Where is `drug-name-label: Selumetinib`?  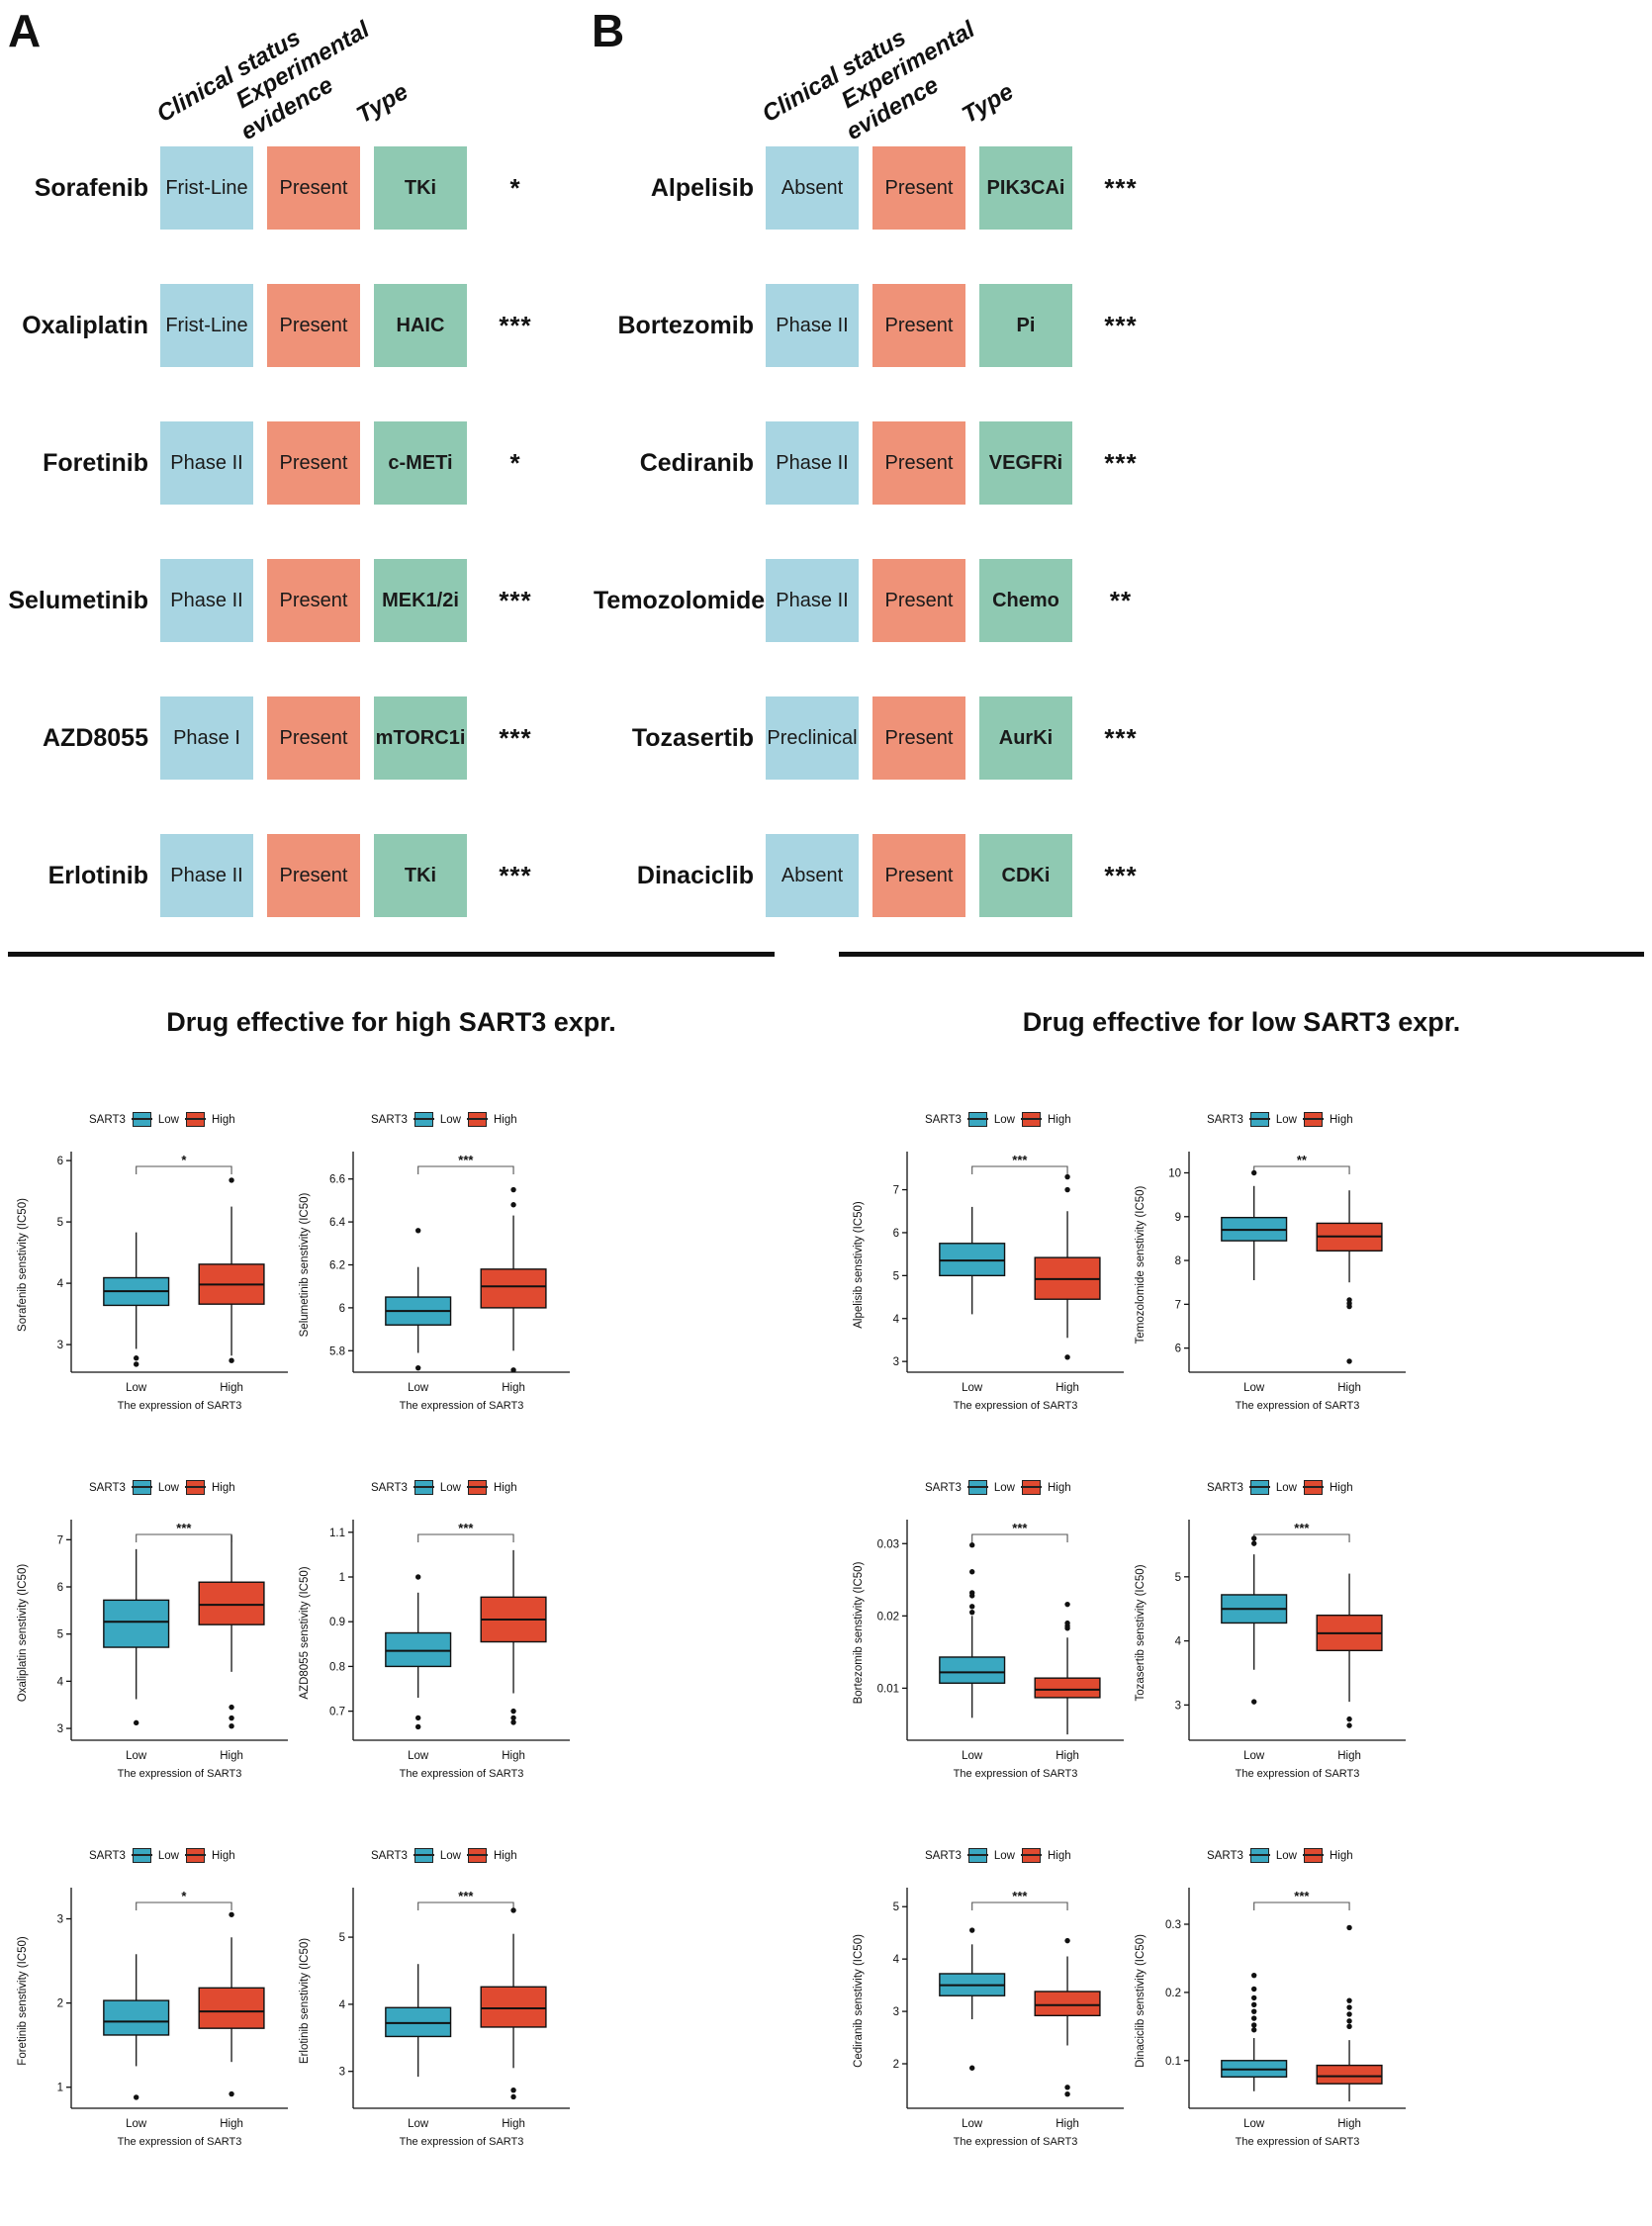 drug-name-label: Selumetinib is located at coordinates (78, 600).